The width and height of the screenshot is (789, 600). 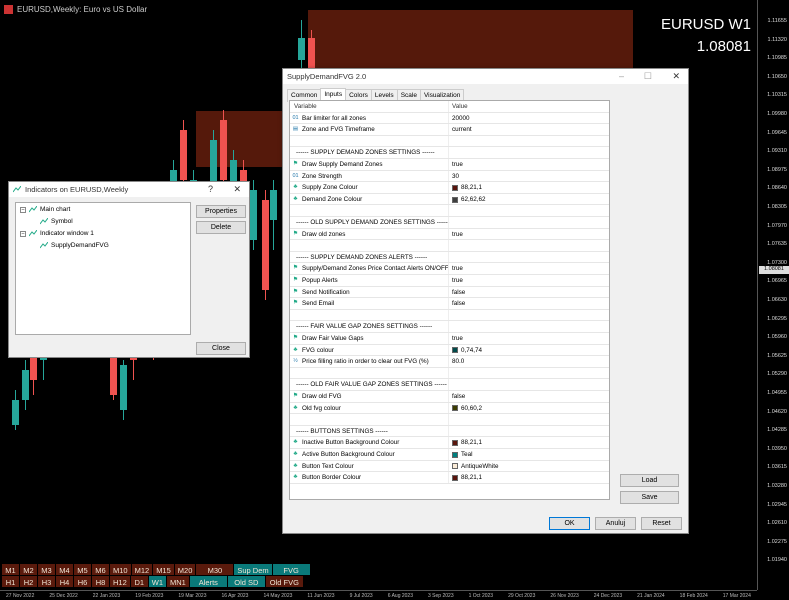 I want to click on delete-button: Delete, so click(x=221, y=227).